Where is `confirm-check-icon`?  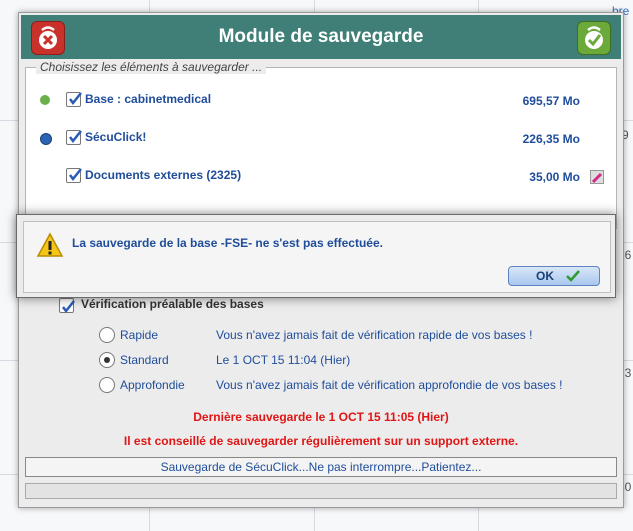
confirm-check-icon is located at coordinates (594, 37).